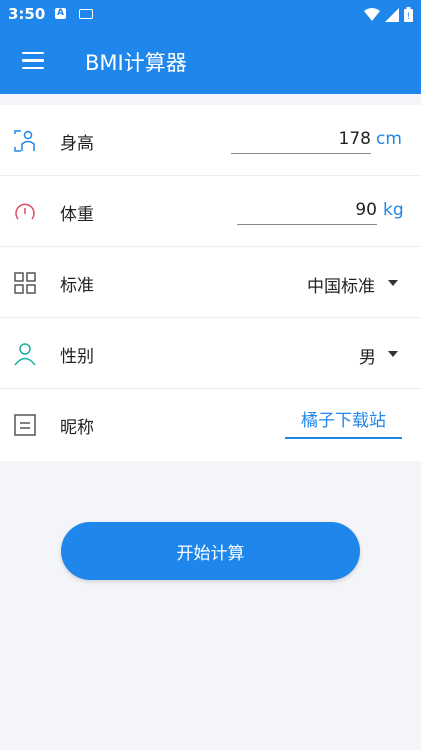 The image size is (421, 750). I want to click on weight-input: 90, so click(307, 212).